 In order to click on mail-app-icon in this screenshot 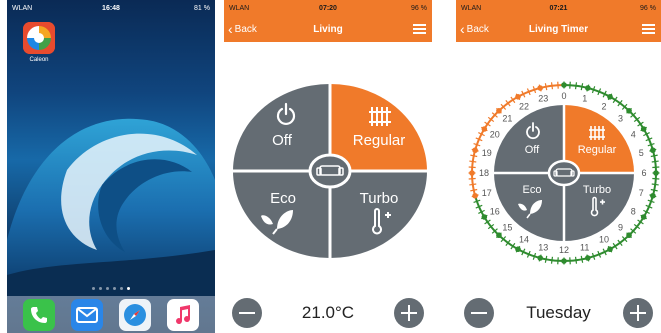, I will do `click(87, 314)`.